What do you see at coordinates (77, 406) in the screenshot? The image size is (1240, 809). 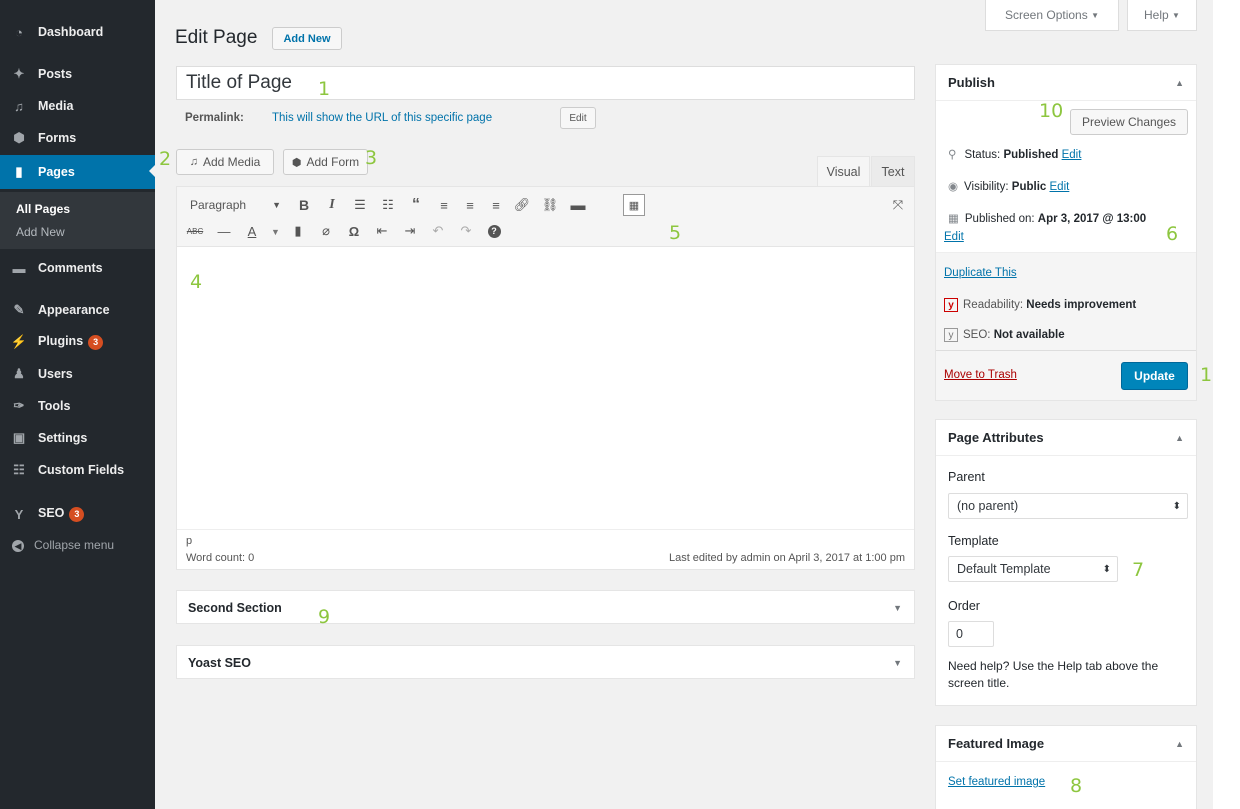 I see `menu-item-tools: ✑ Tools` at bounding box center [77, 406].